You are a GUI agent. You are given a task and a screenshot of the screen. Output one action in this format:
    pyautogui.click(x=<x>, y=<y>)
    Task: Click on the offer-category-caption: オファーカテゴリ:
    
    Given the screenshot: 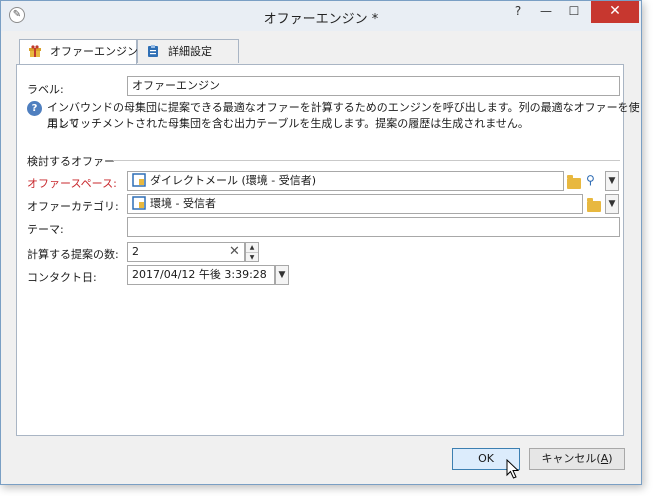 What is the action you would take?
    pyautogui.click(x=73, y=206)
    